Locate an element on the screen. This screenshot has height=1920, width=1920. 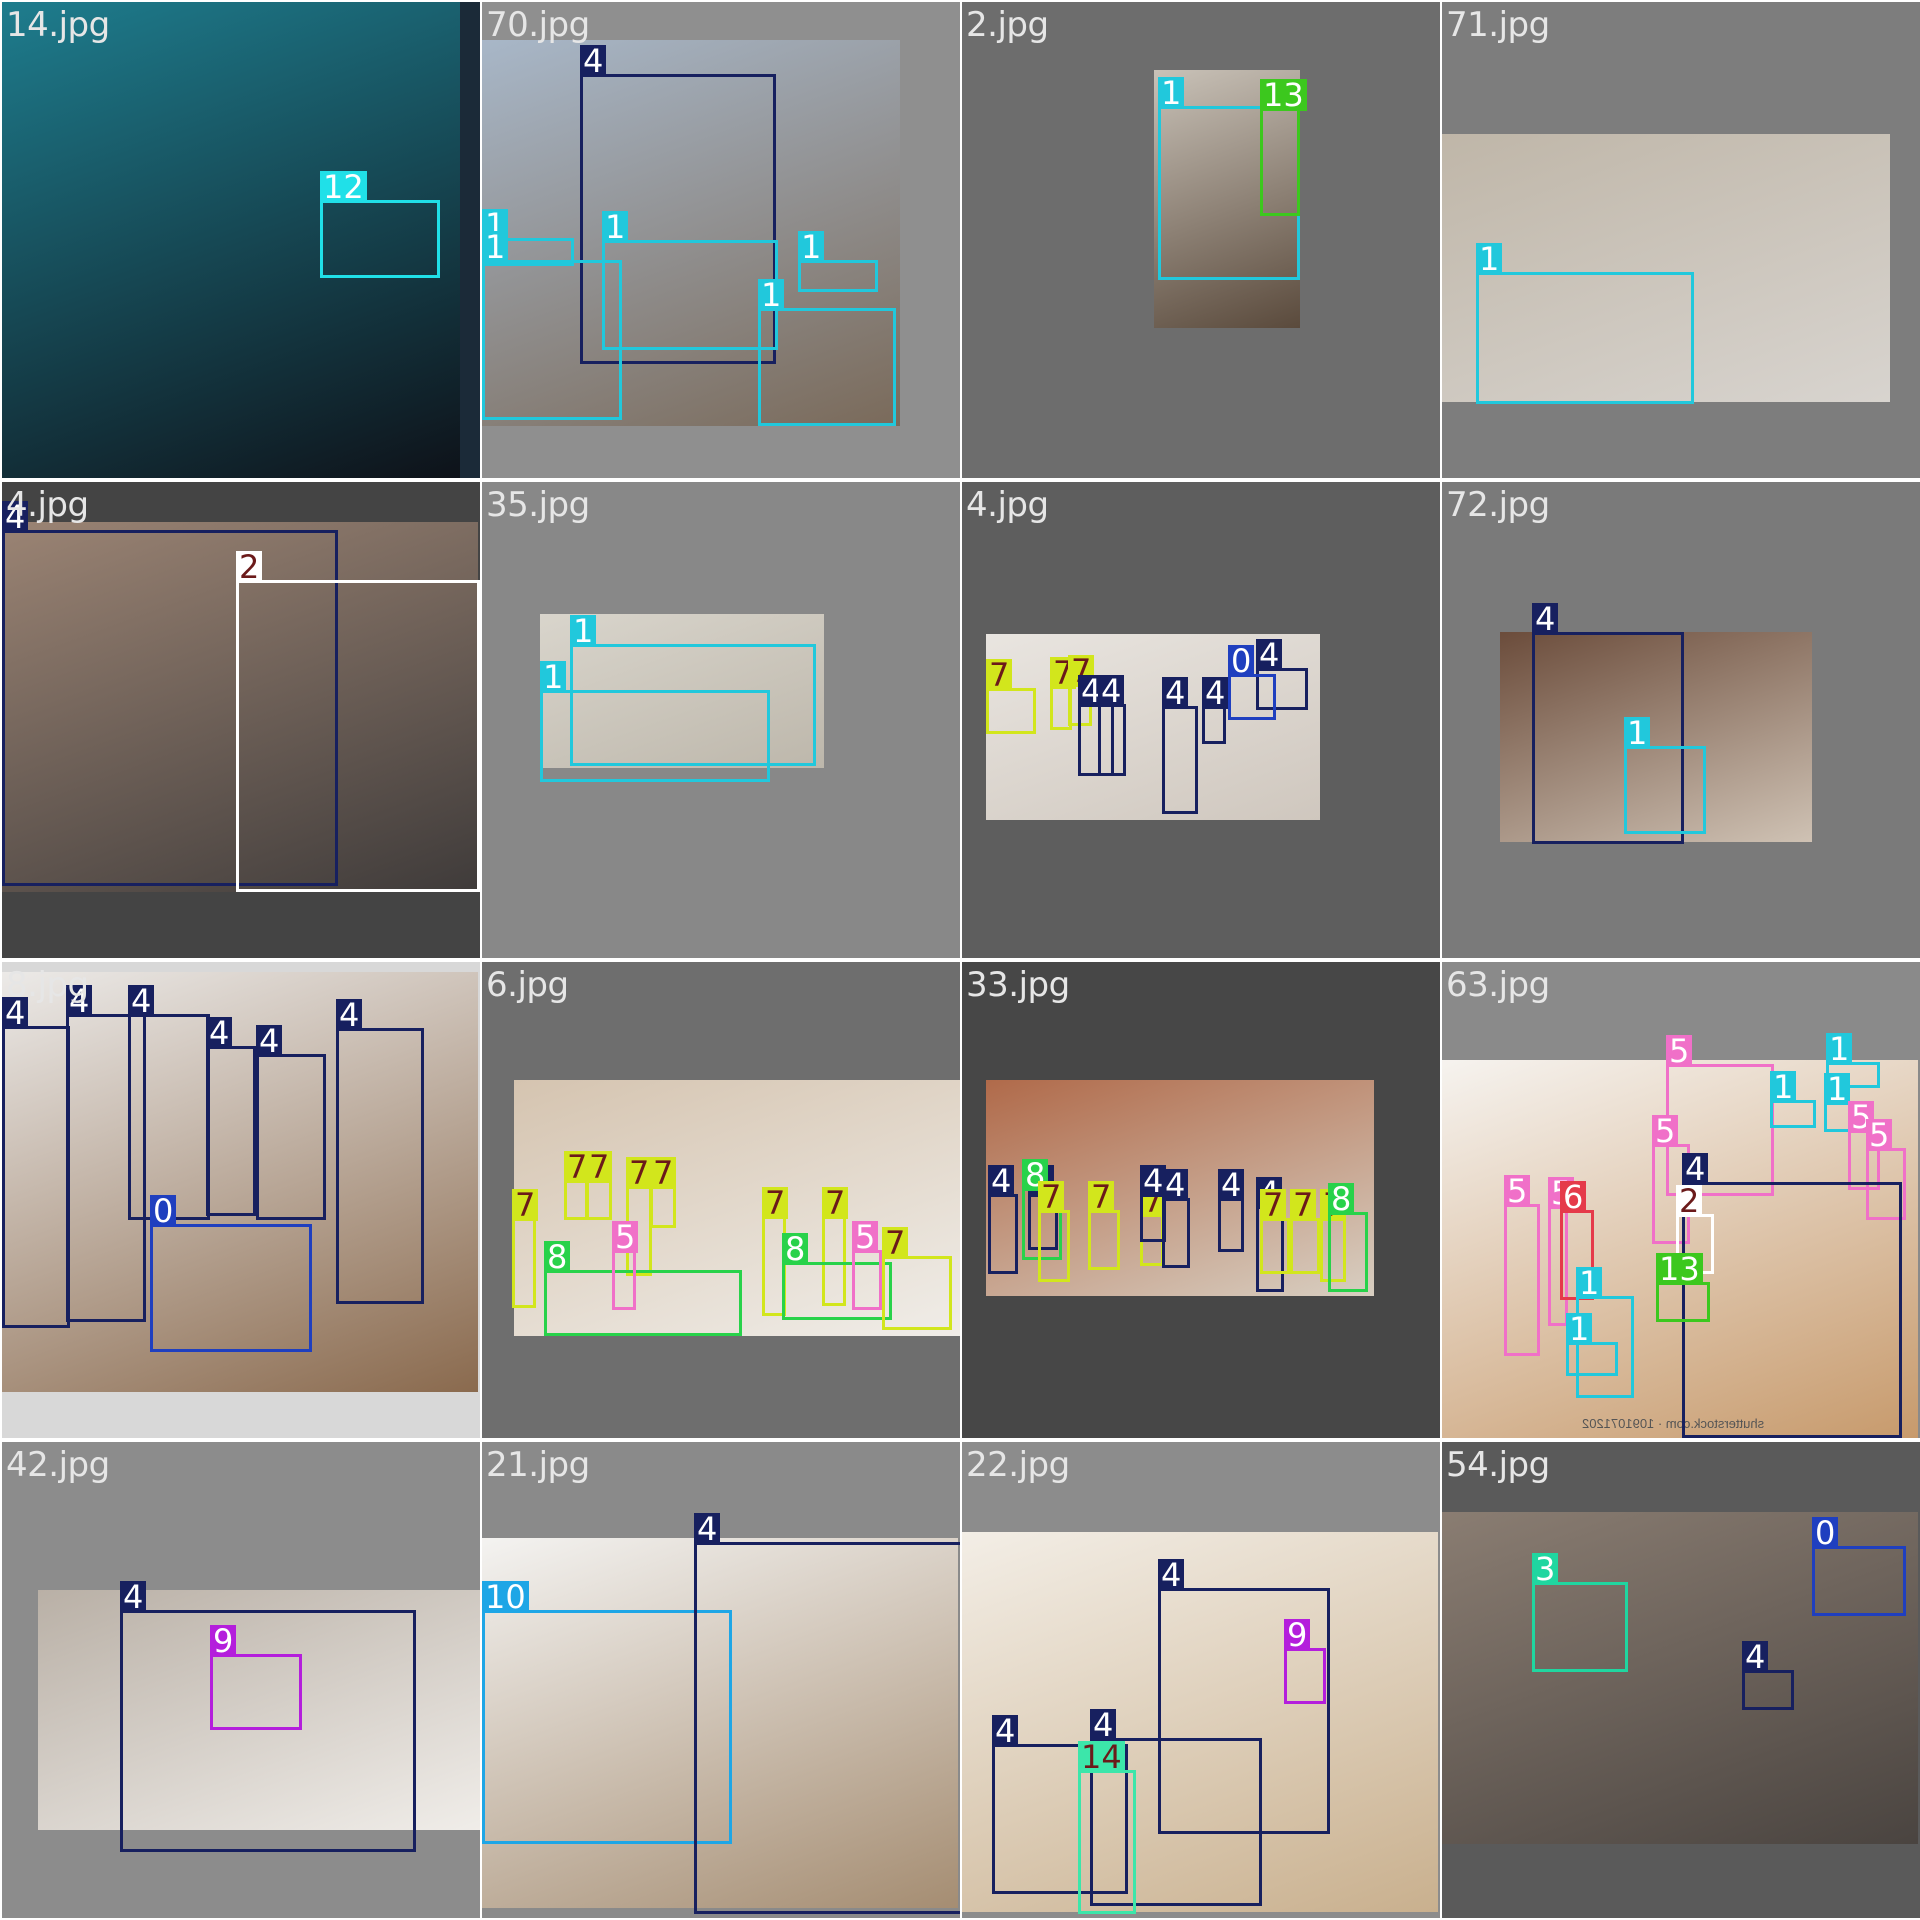
tile-filename-label: 22.jpg is located at coordinates (1018, 1465).